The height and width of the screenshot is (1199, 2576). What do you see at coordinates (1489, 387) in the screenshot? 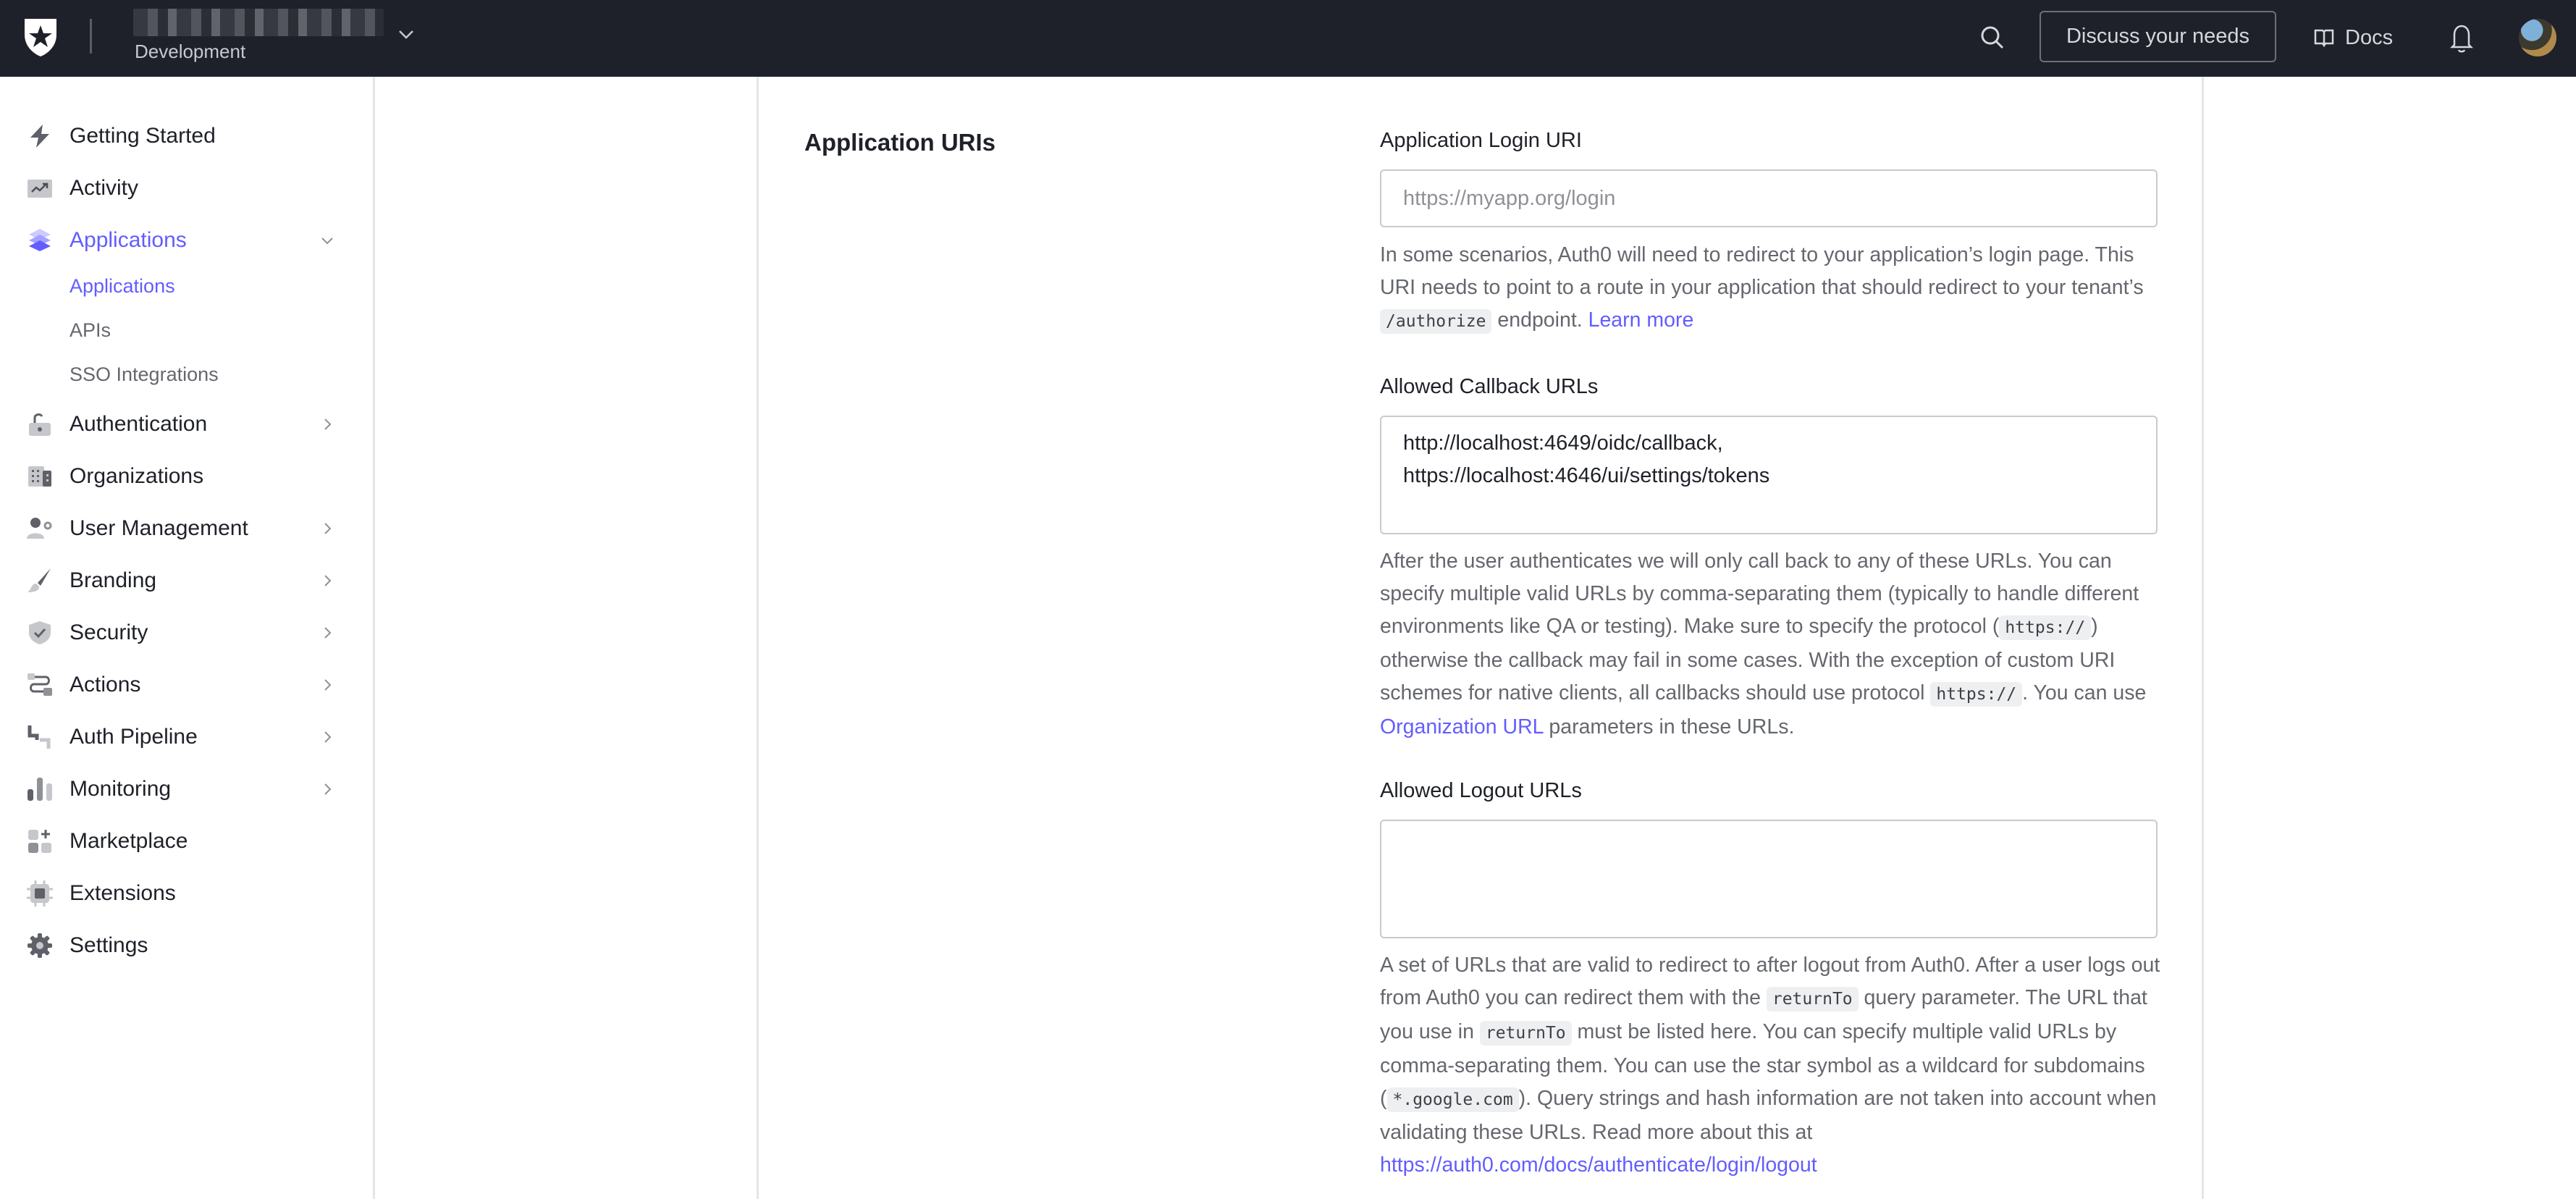
I see `callback-urls-label: Allowed Callback URLs` at bounding box center [1489, 387].